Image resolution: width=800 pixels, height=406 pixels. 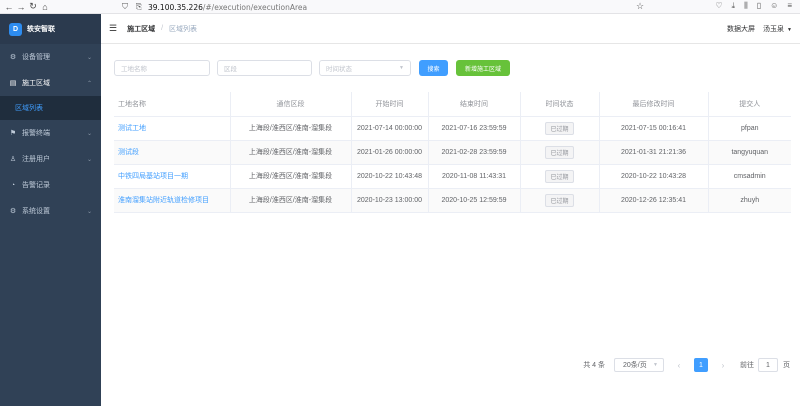 I want to click on brand-logo-icon: D, so click(x=15, y=29).